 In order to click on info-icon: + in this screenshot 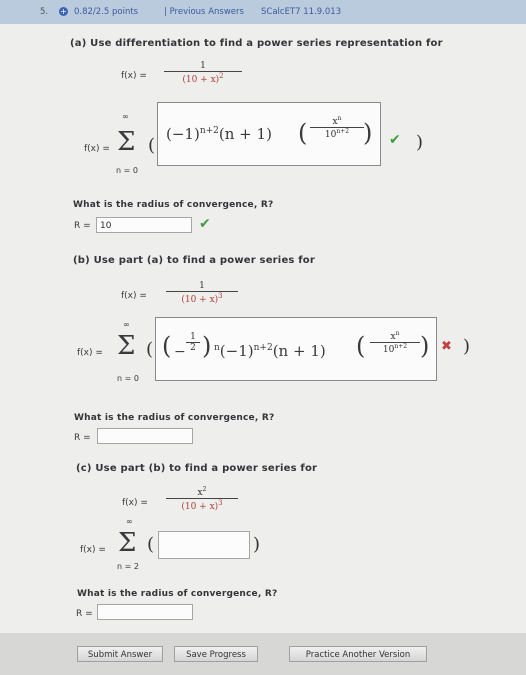, I will do `click(63, 11)`.